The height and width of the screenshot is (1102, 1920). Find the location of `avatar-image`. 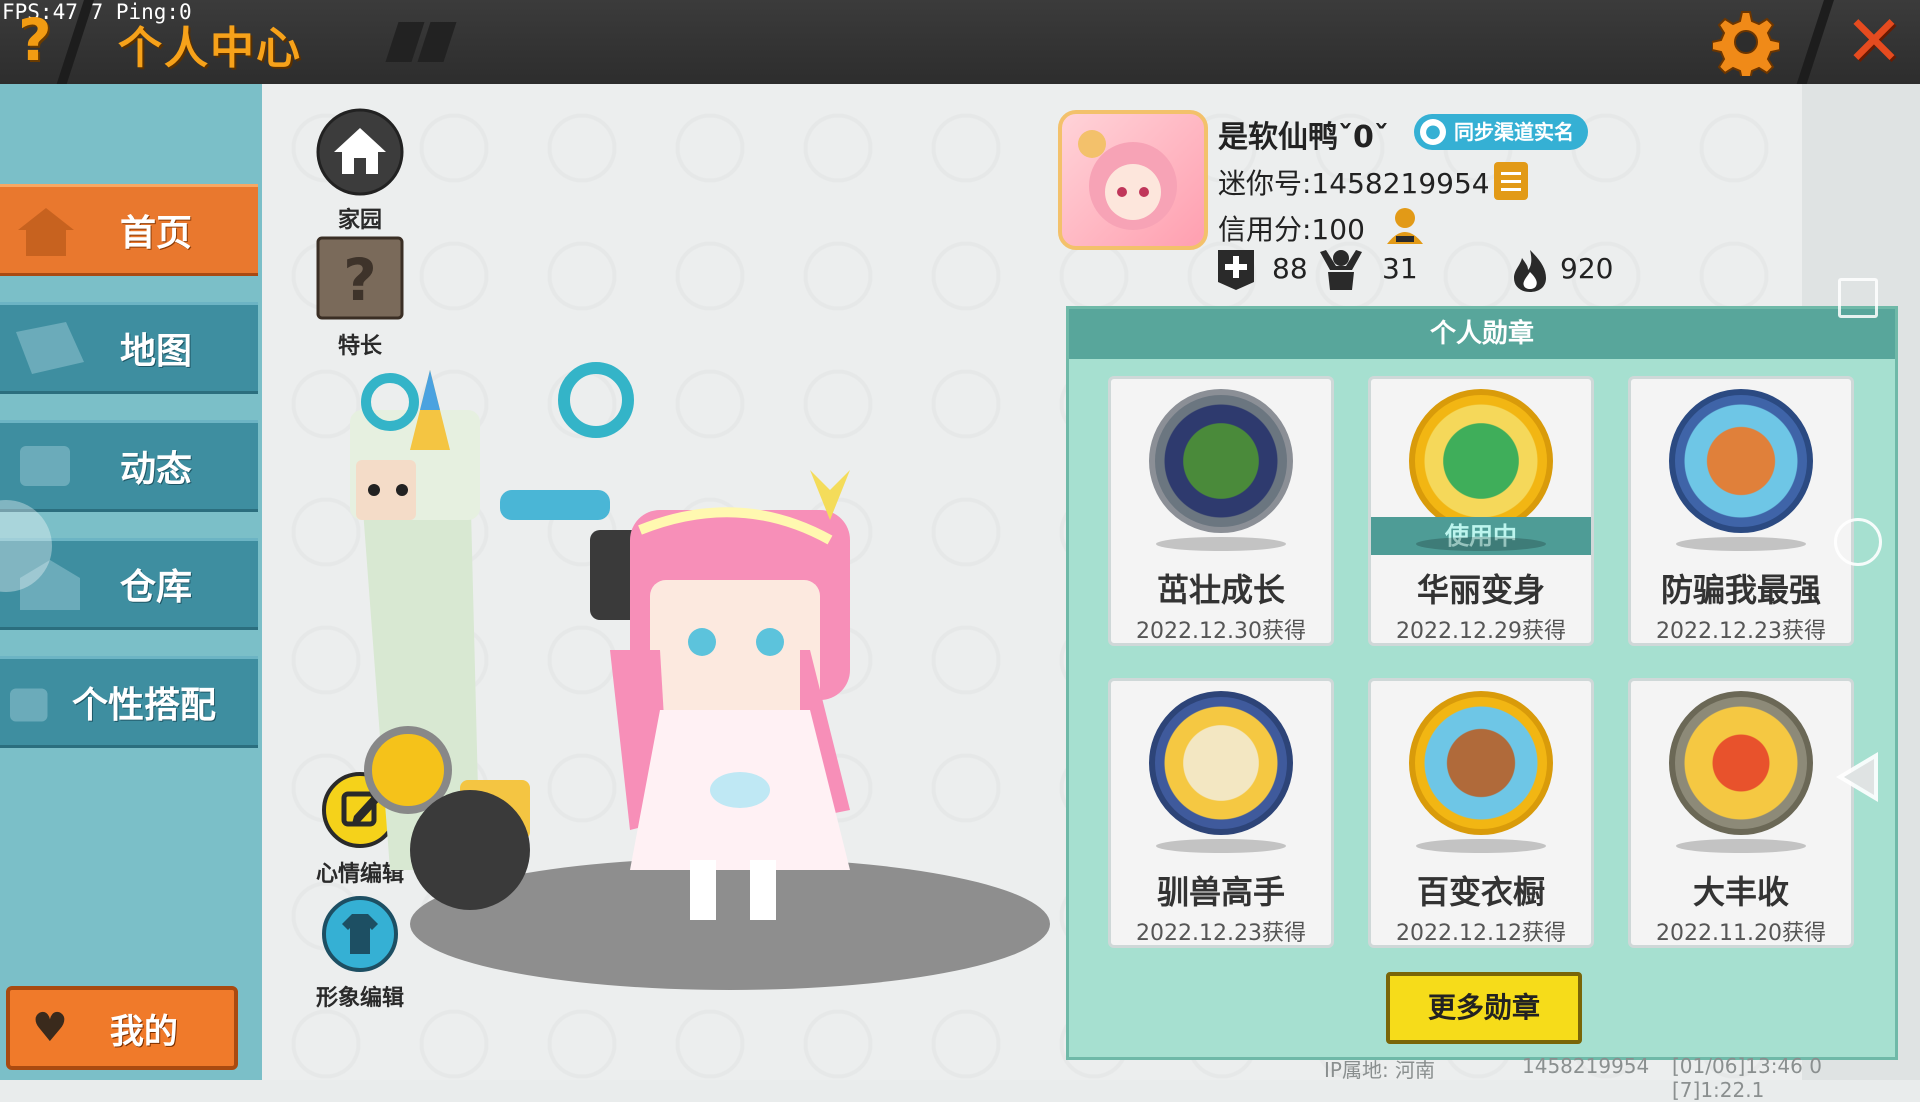

avatar-image is located at coordinates (1127, 180).